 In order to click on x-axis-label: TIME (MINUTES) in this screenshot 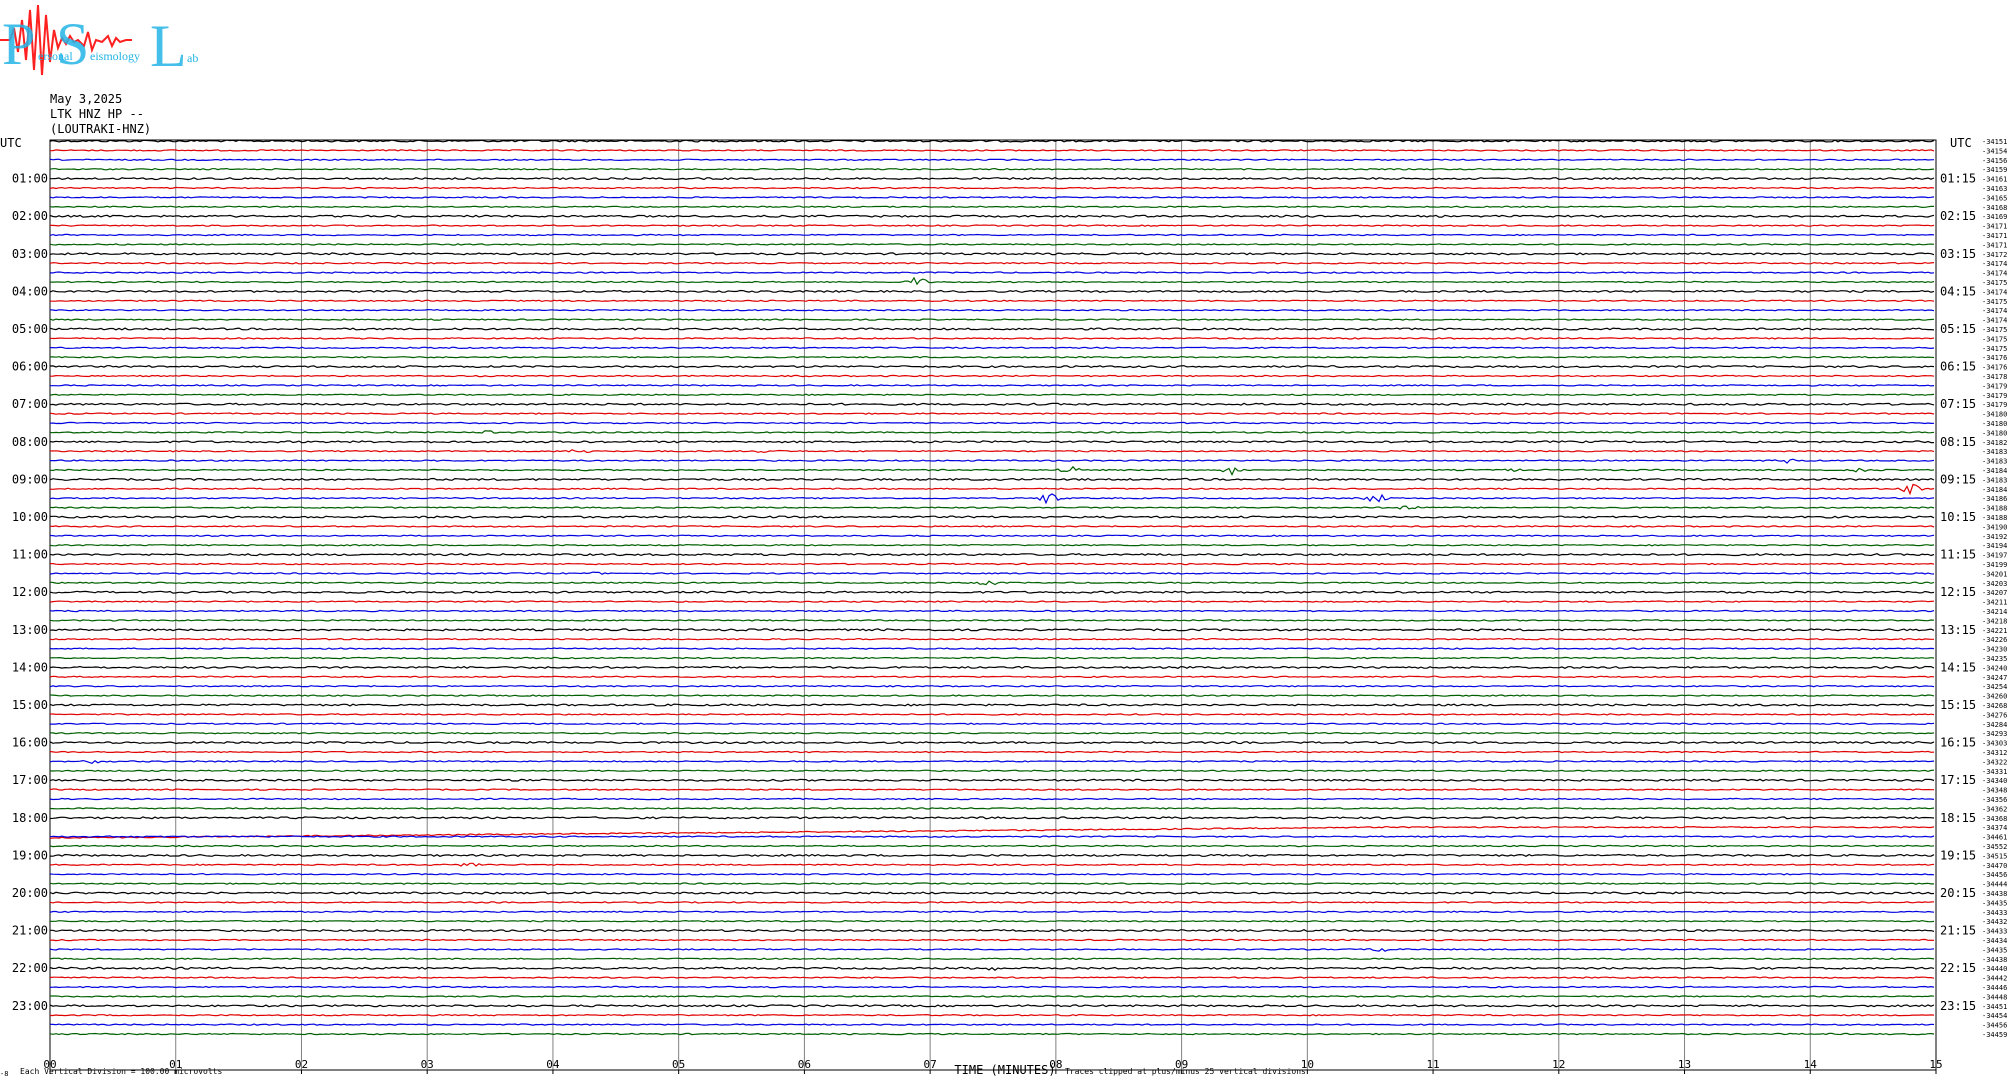, I will do `click(1004, 1070)`.